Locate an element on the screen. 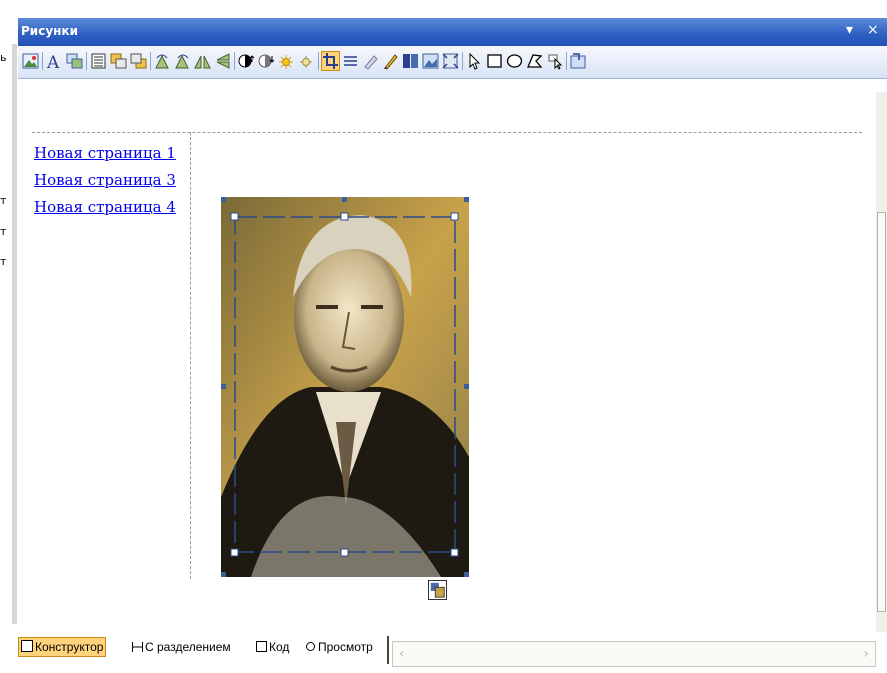  svg-text: A is located at coordinates (53, 61).